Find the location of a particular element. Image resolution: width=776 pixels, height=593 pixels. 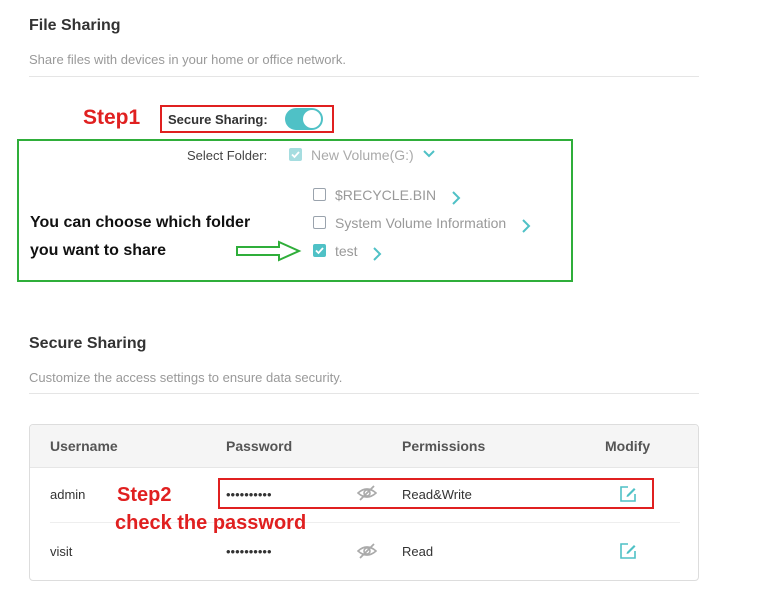

secure-sharing-label: Secure Sharing: is located at coordinates (218, 119).